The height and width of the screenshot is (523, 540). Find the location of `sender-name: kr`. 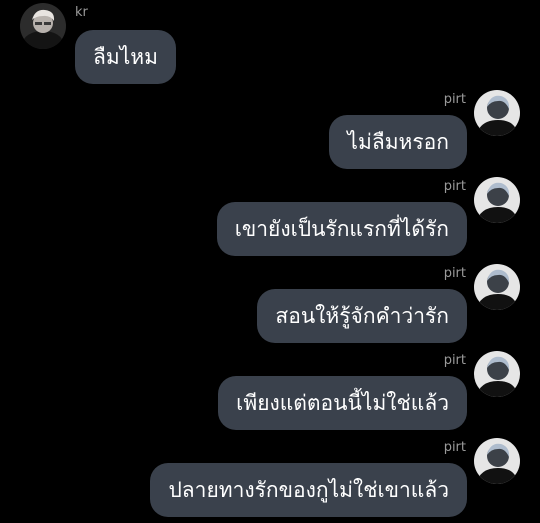

sender-name: kr is located at coordinates (81, 12).